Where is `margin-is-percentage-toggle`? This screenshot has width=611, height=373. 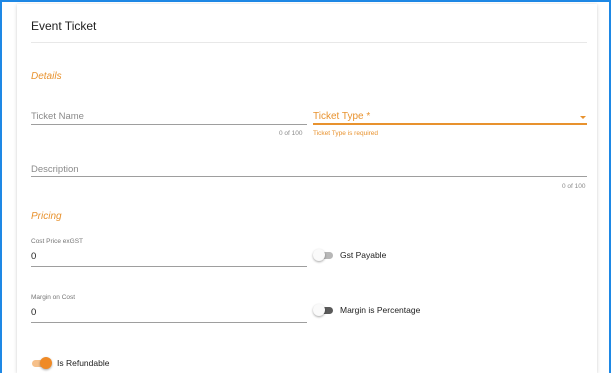 margin-is-percentage-toggle is located at coordinates (324, 310).